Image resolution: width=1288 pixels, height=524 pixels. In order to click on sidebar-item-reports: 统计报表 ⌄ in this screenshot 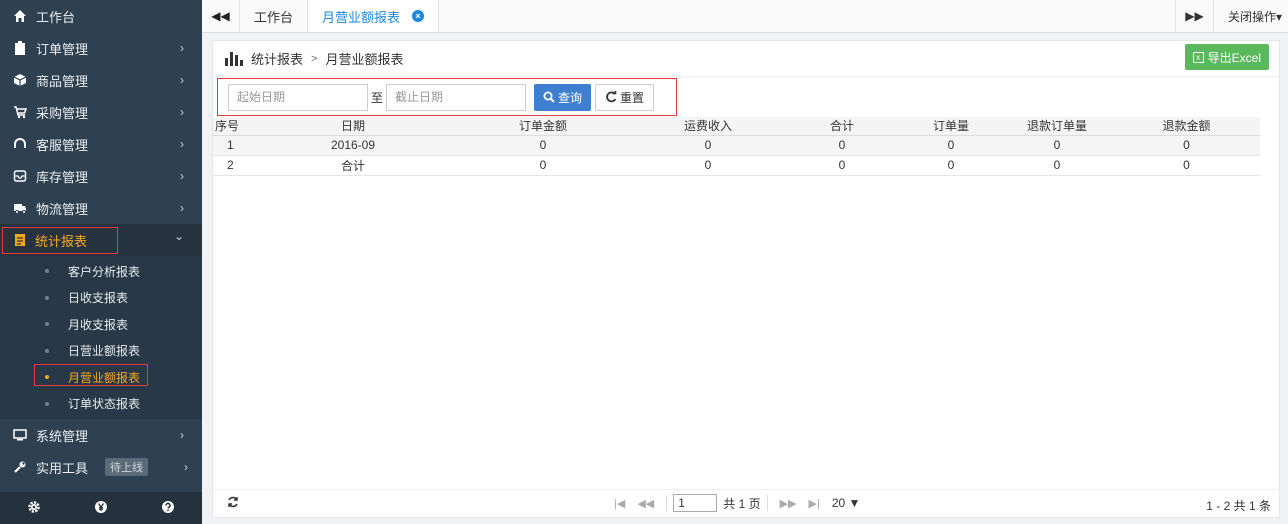, I will do `click(101, 240)`.